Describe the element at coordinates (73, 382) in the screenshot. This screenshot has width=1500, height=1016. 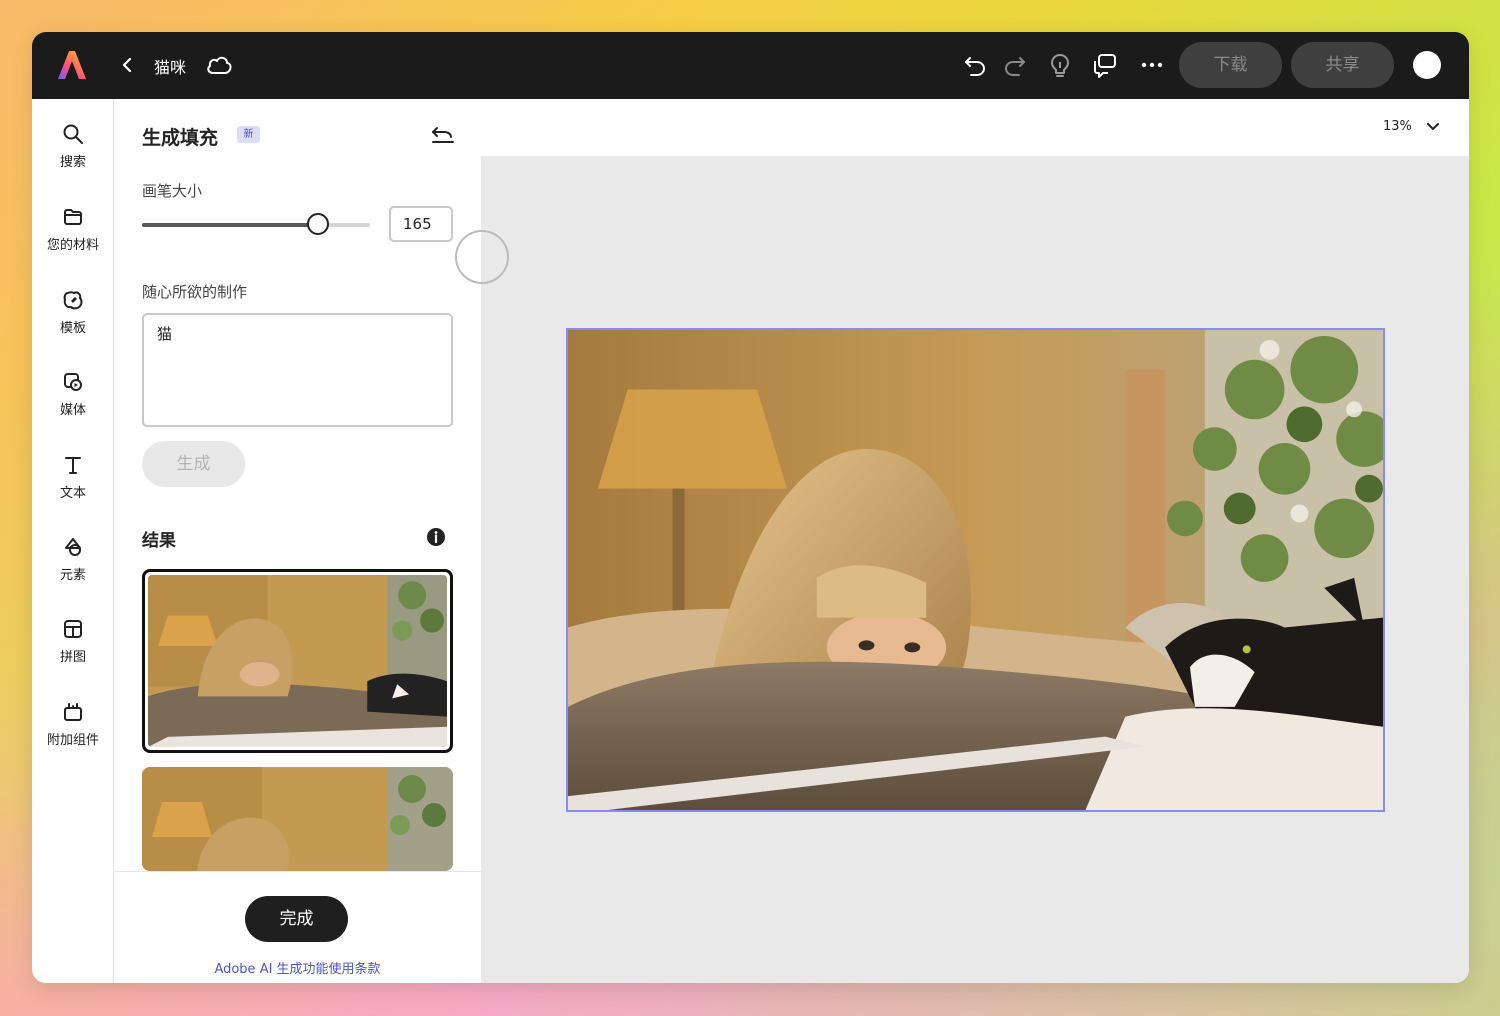
I see `media-icon` at that location.